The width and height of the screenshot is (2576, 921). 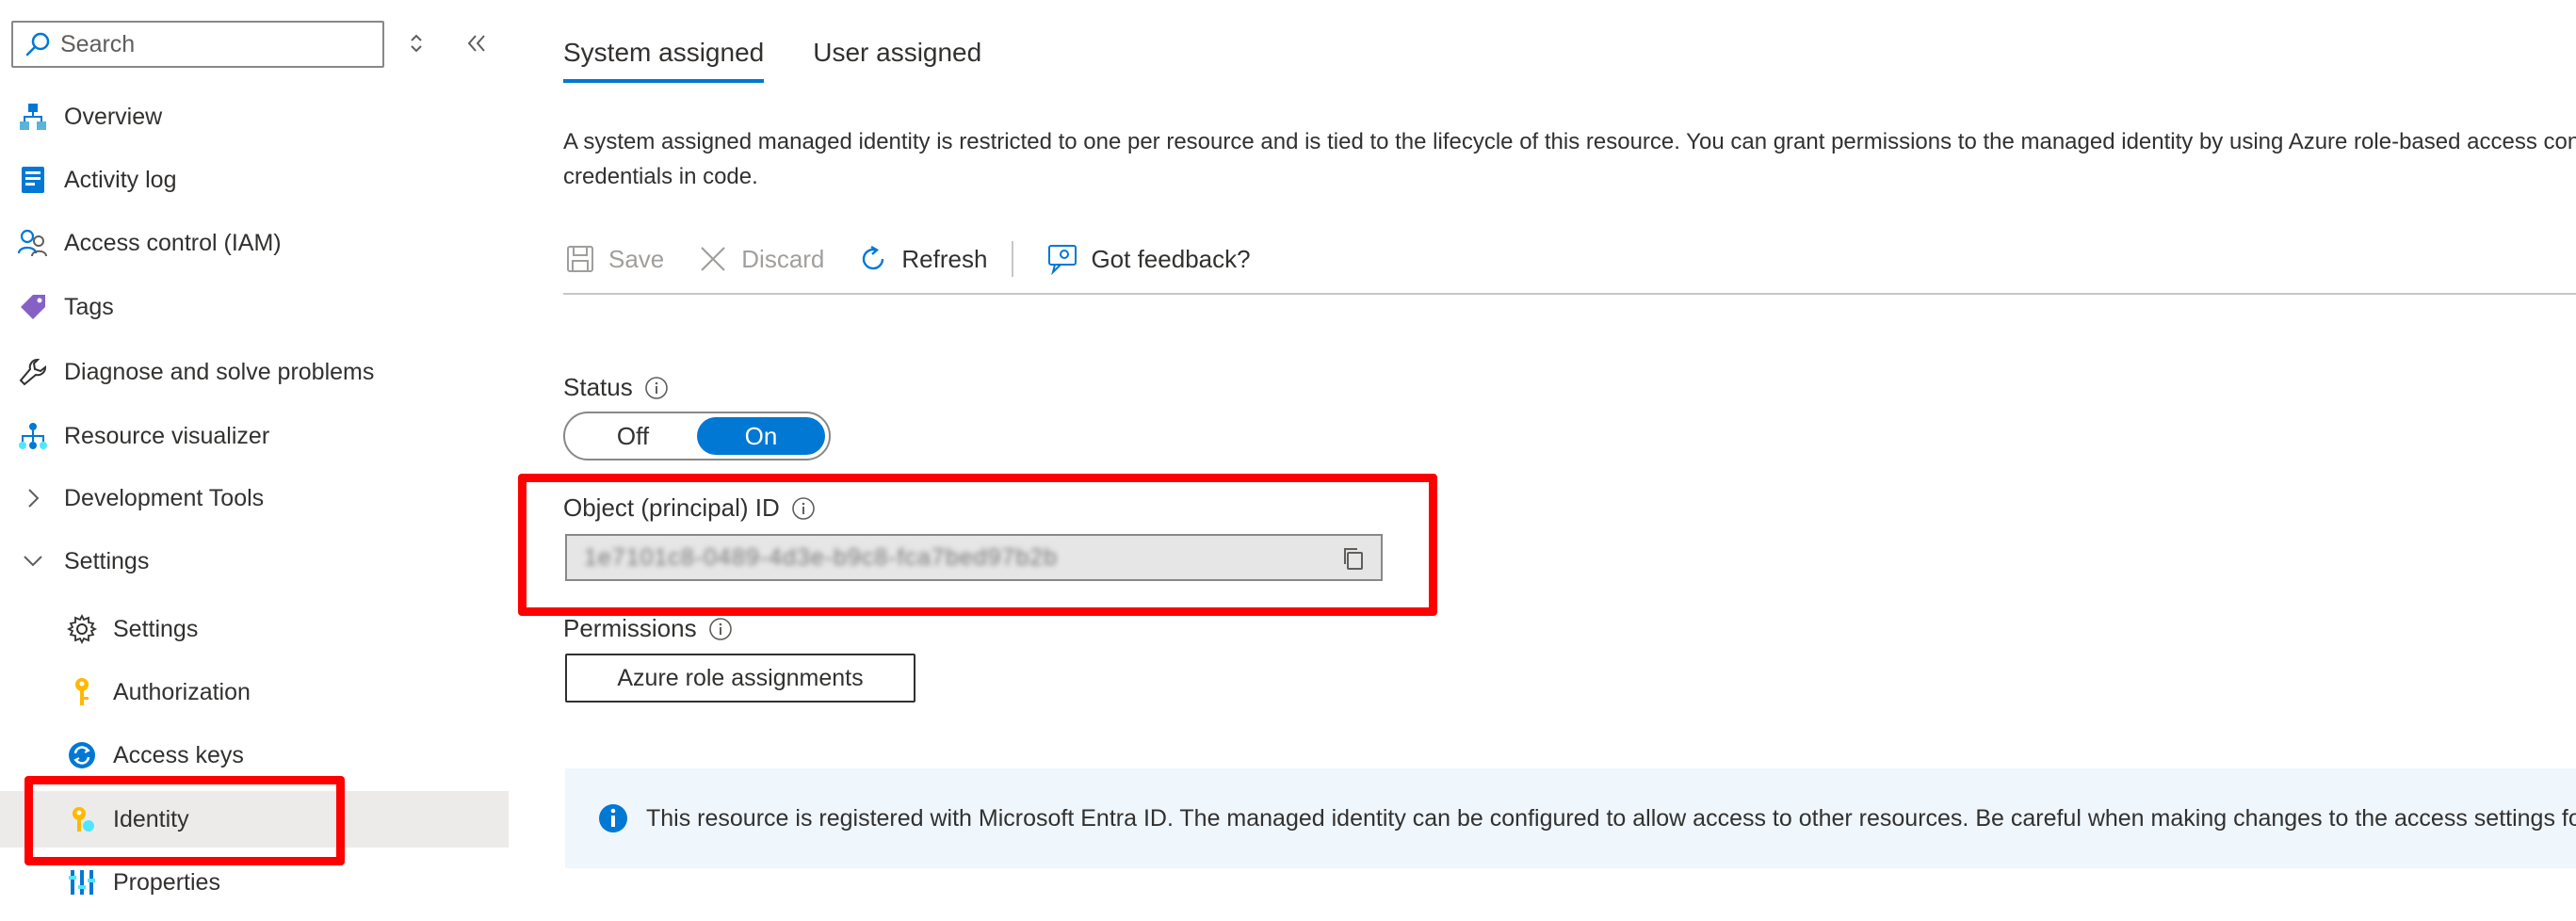 What do you see at coordinates (761, 436) in the screenshot?
I see `status-on-option: On` at bounding box center [761, 436].